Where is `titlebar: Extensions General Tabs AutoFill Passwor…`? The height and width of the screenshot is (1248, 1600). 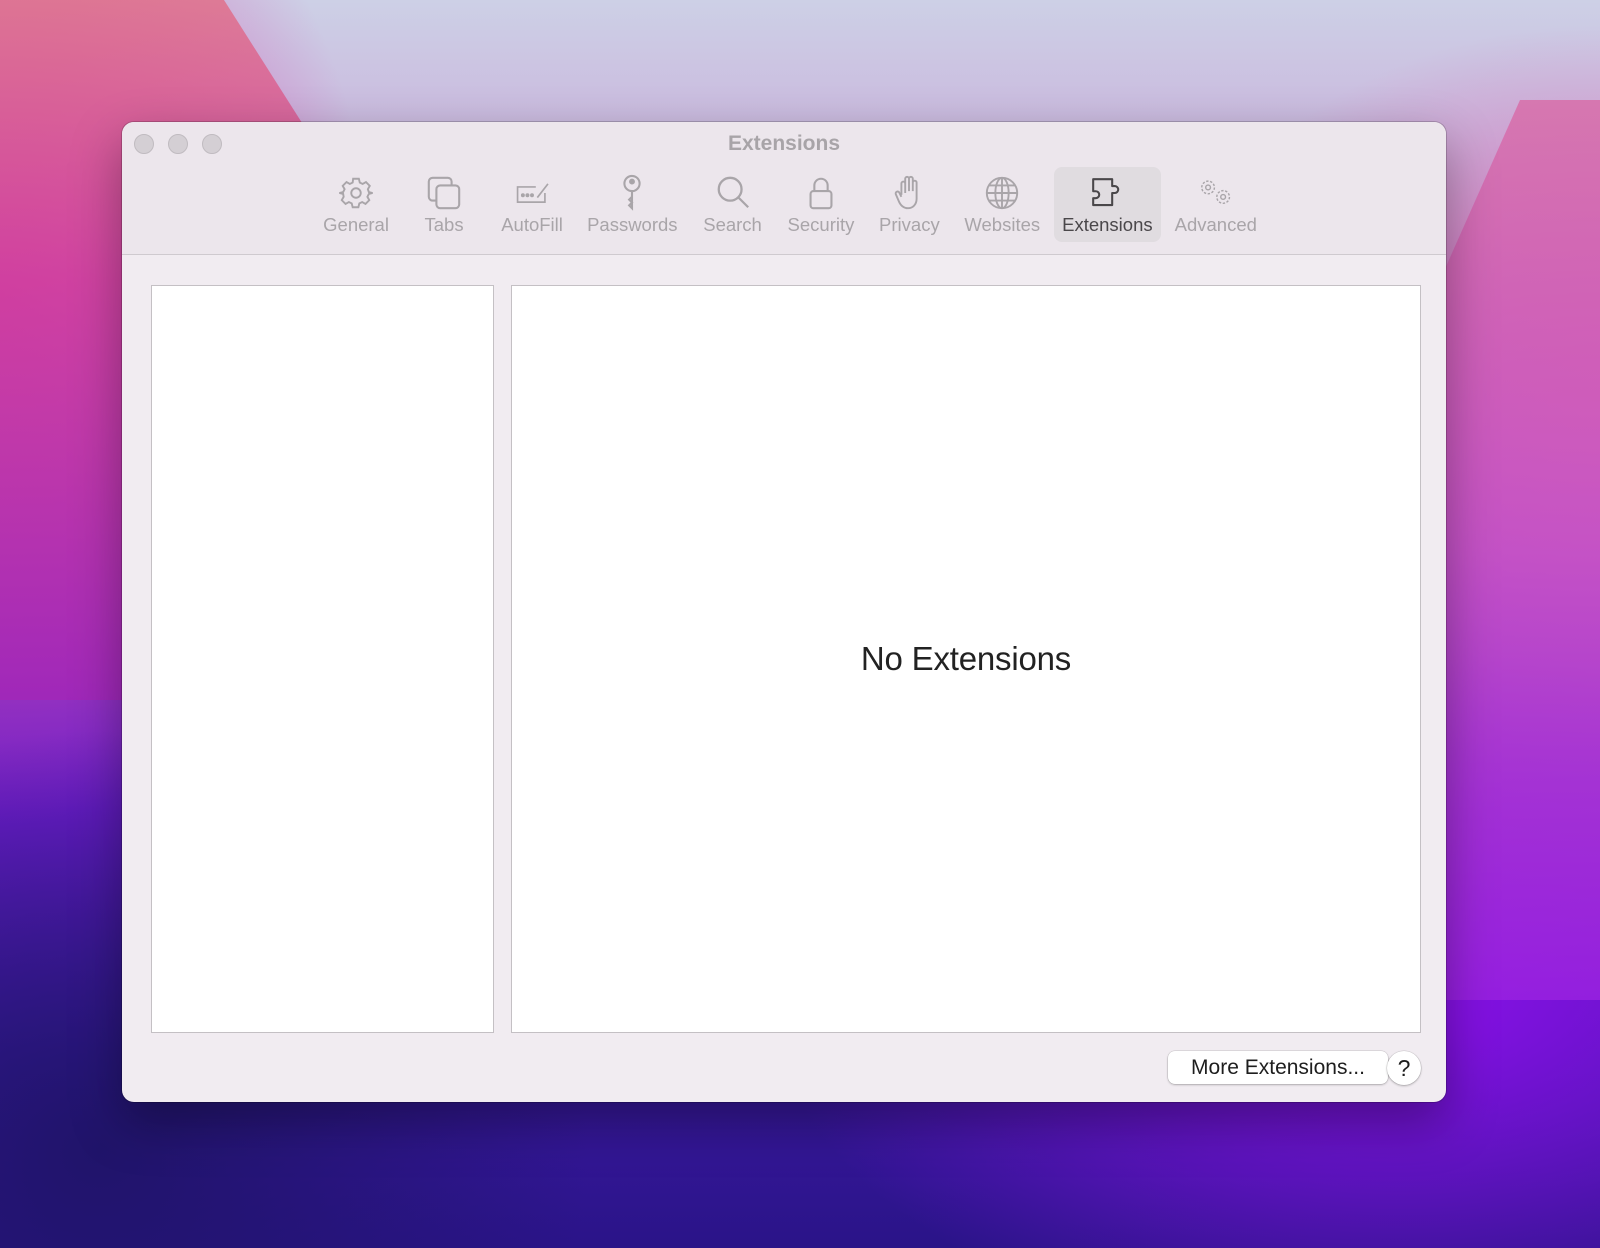 titlebar: Extensions General Tabs AutoFill Passwor… is located at coordinates (784, 188).